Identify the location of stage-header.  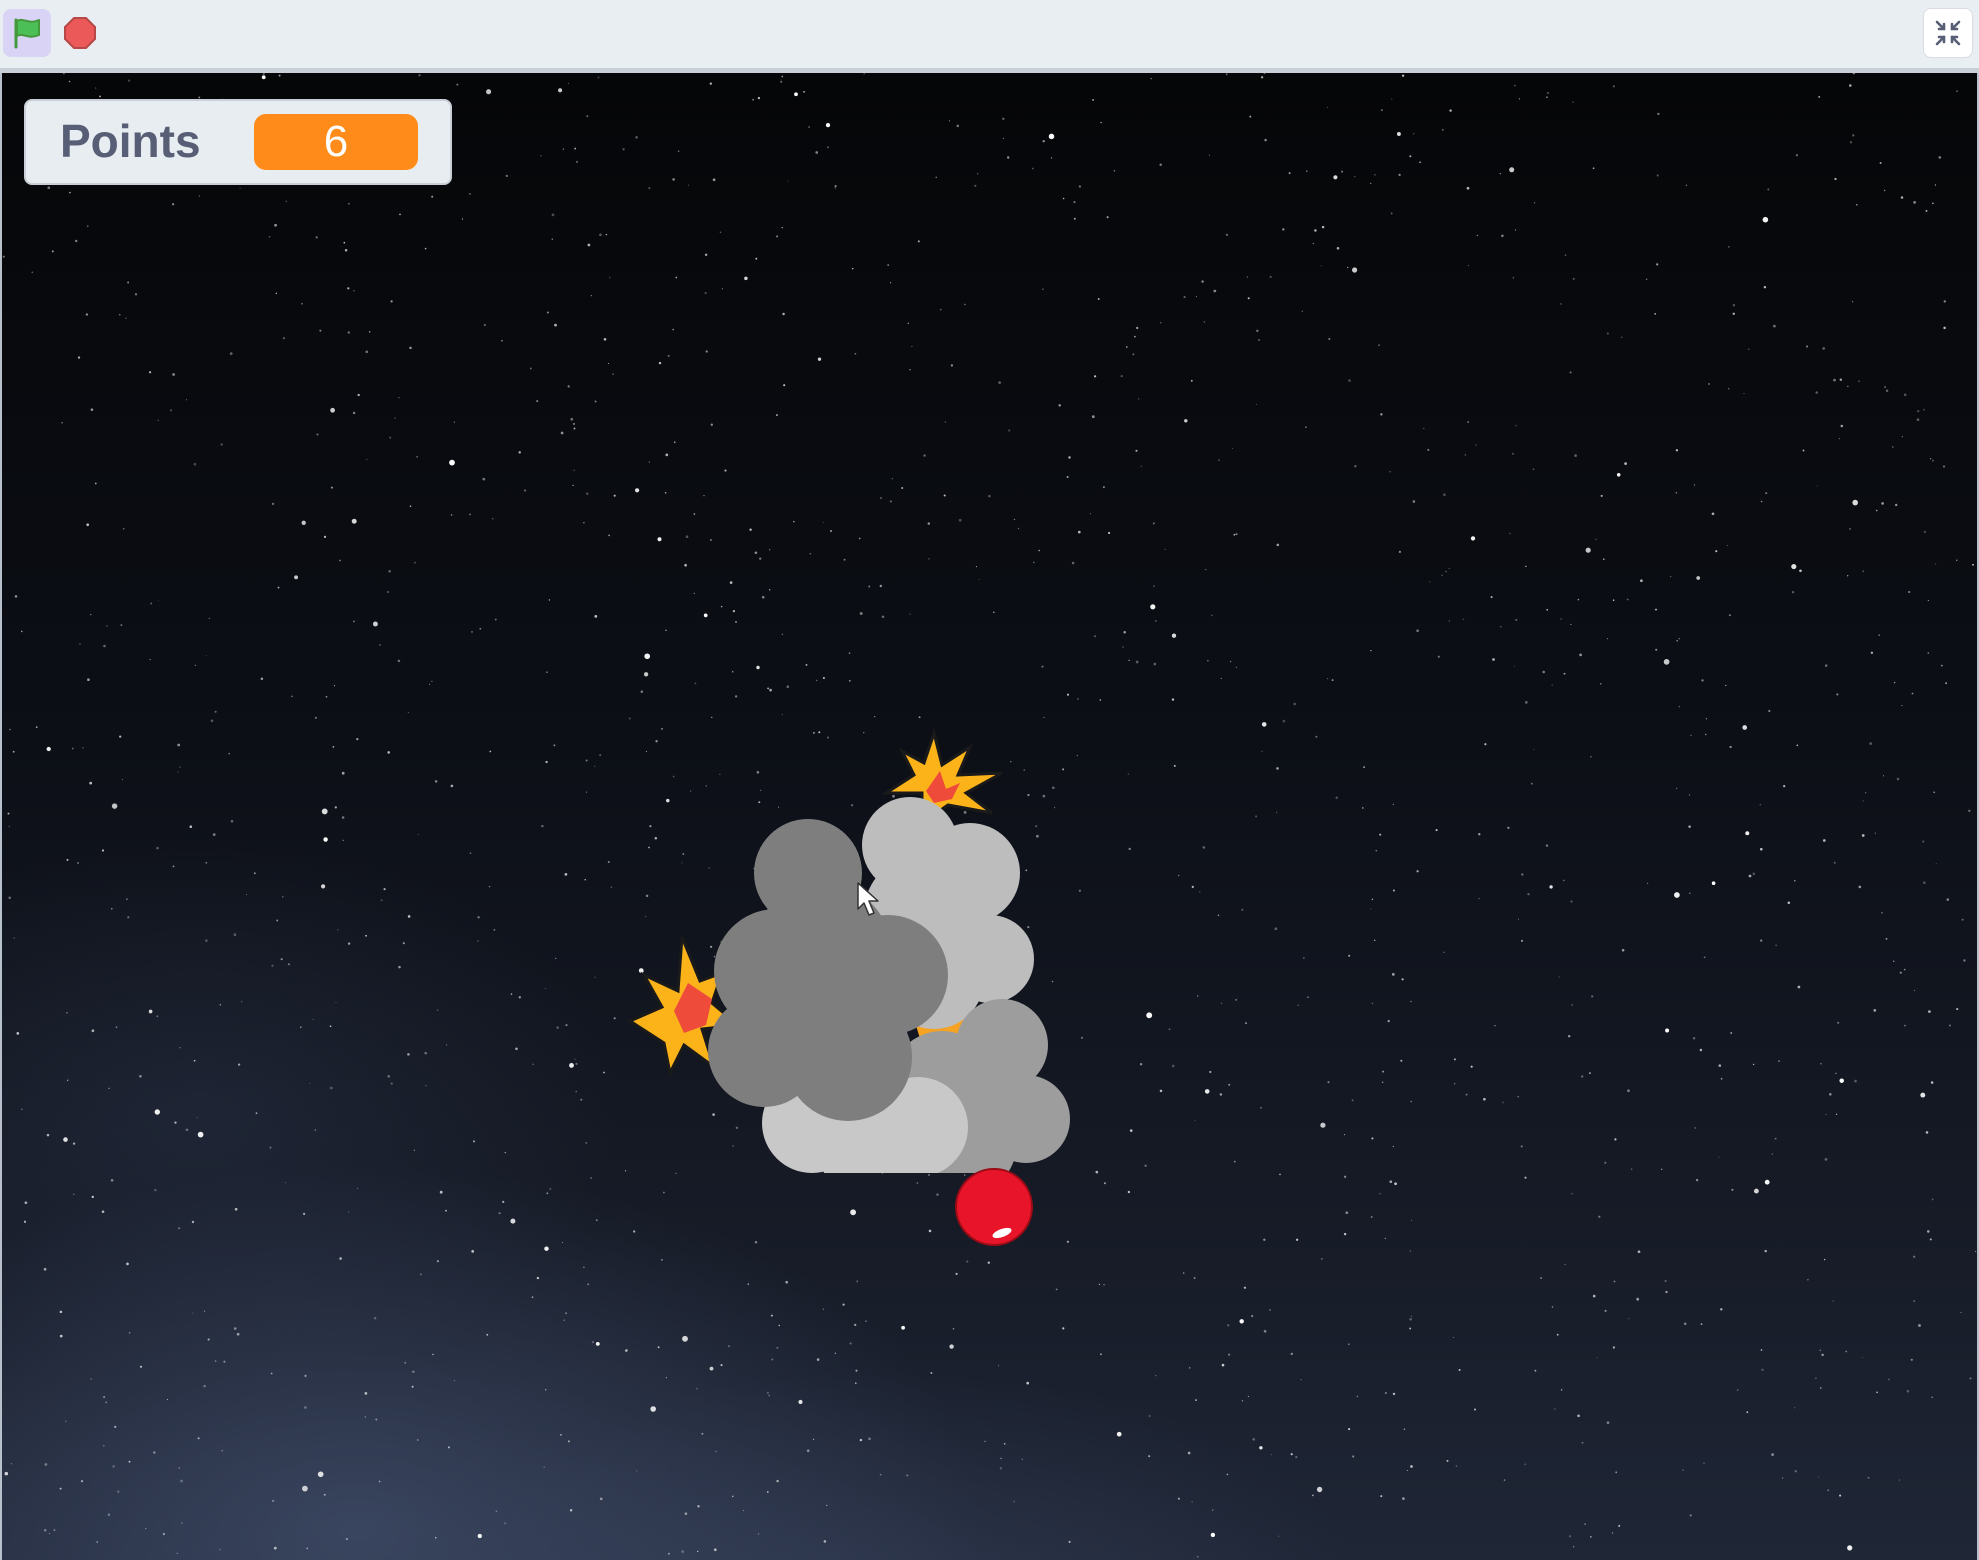
(989, 36).